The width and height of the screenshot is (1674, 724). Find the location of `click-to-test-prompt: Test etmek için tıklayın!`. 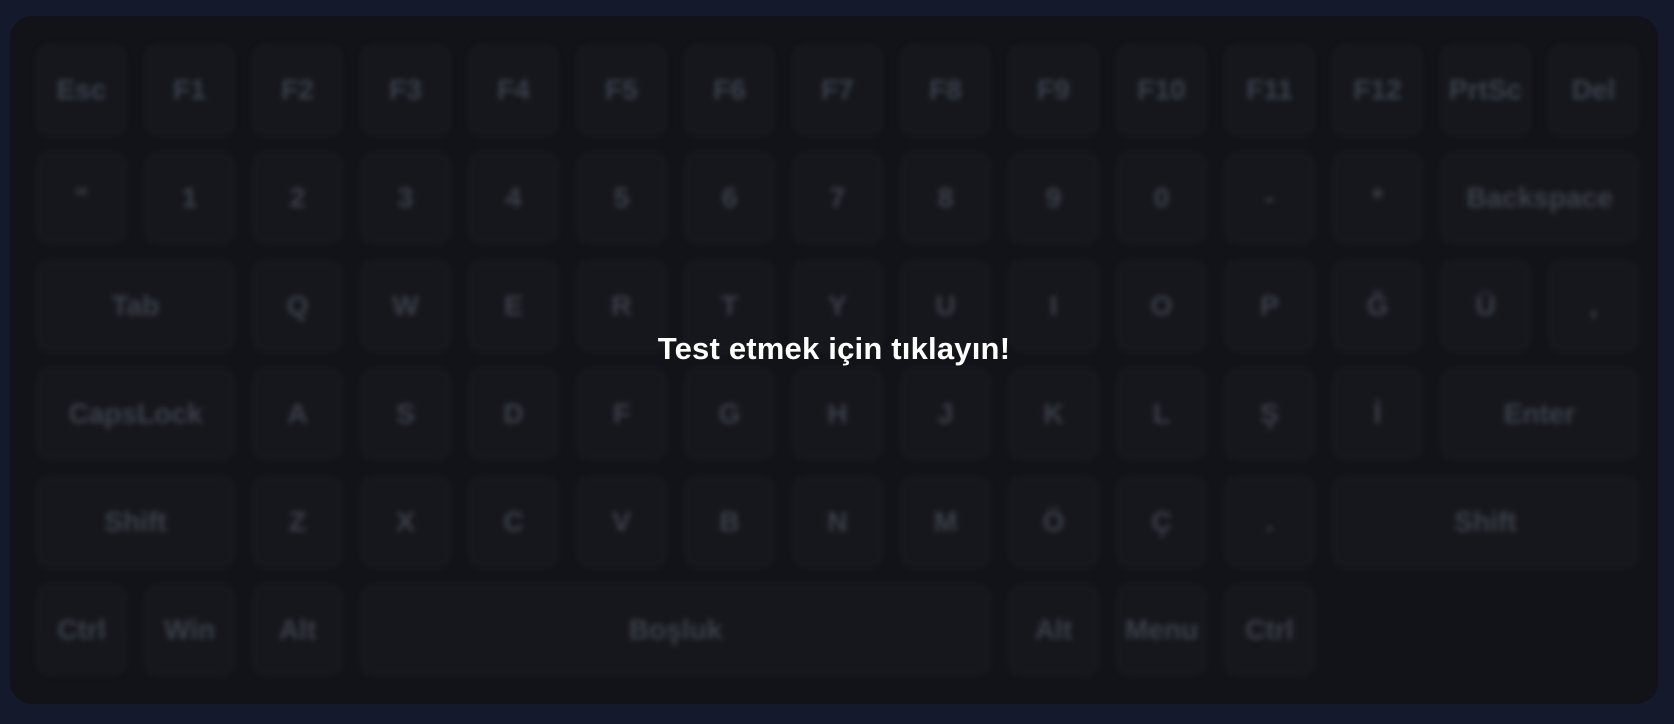

click-to-test-prompt: Test etmek için tıklayın! is located at coordinates (834, 348).